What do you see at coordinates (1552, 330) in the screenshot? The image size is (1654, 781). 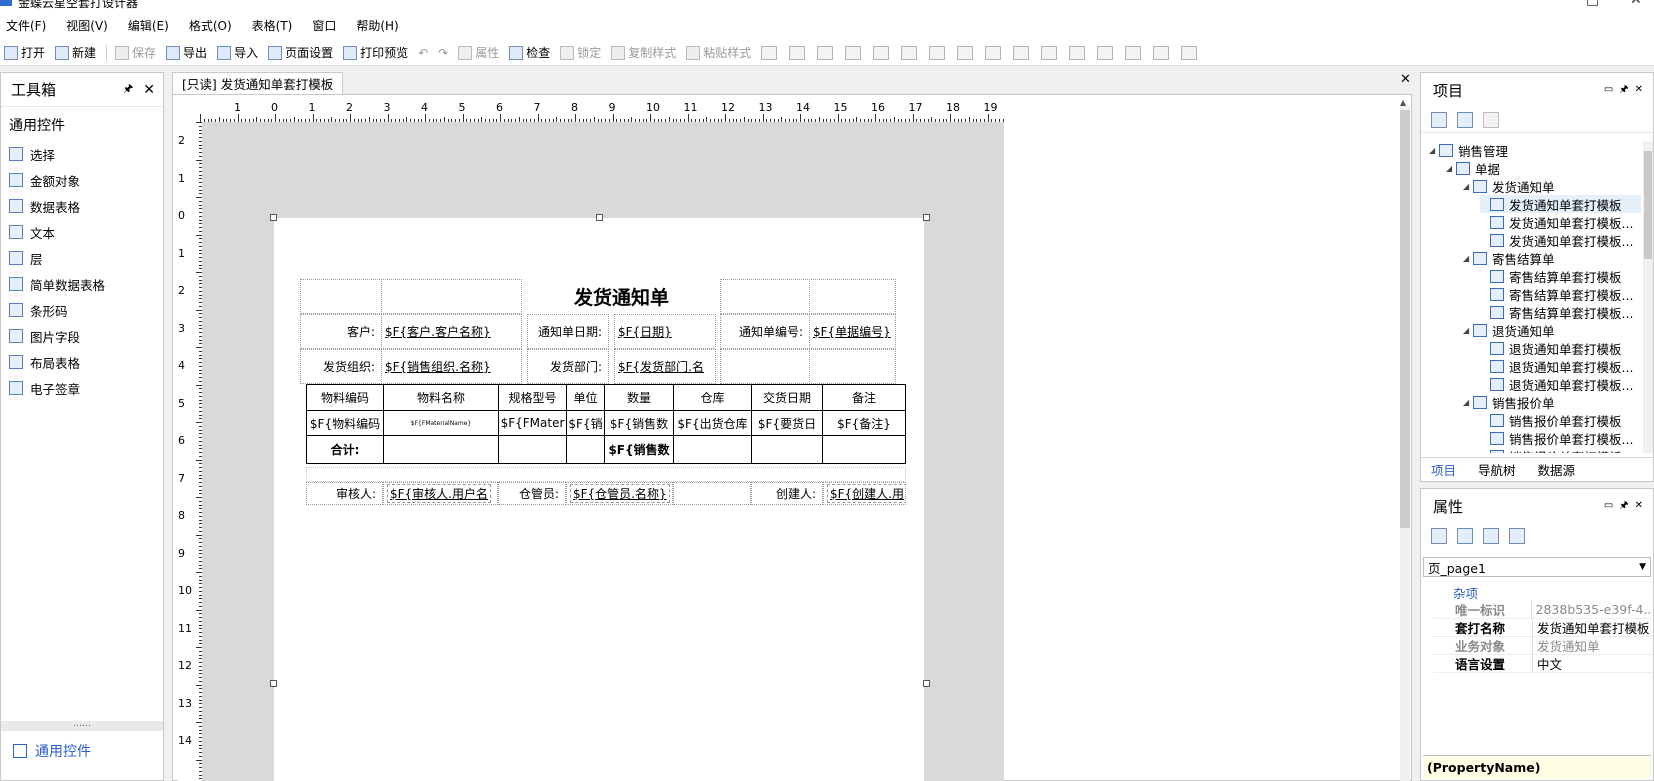 I see `tree-node: ◢ 退货通知单` at bounding box center [1552, 330].